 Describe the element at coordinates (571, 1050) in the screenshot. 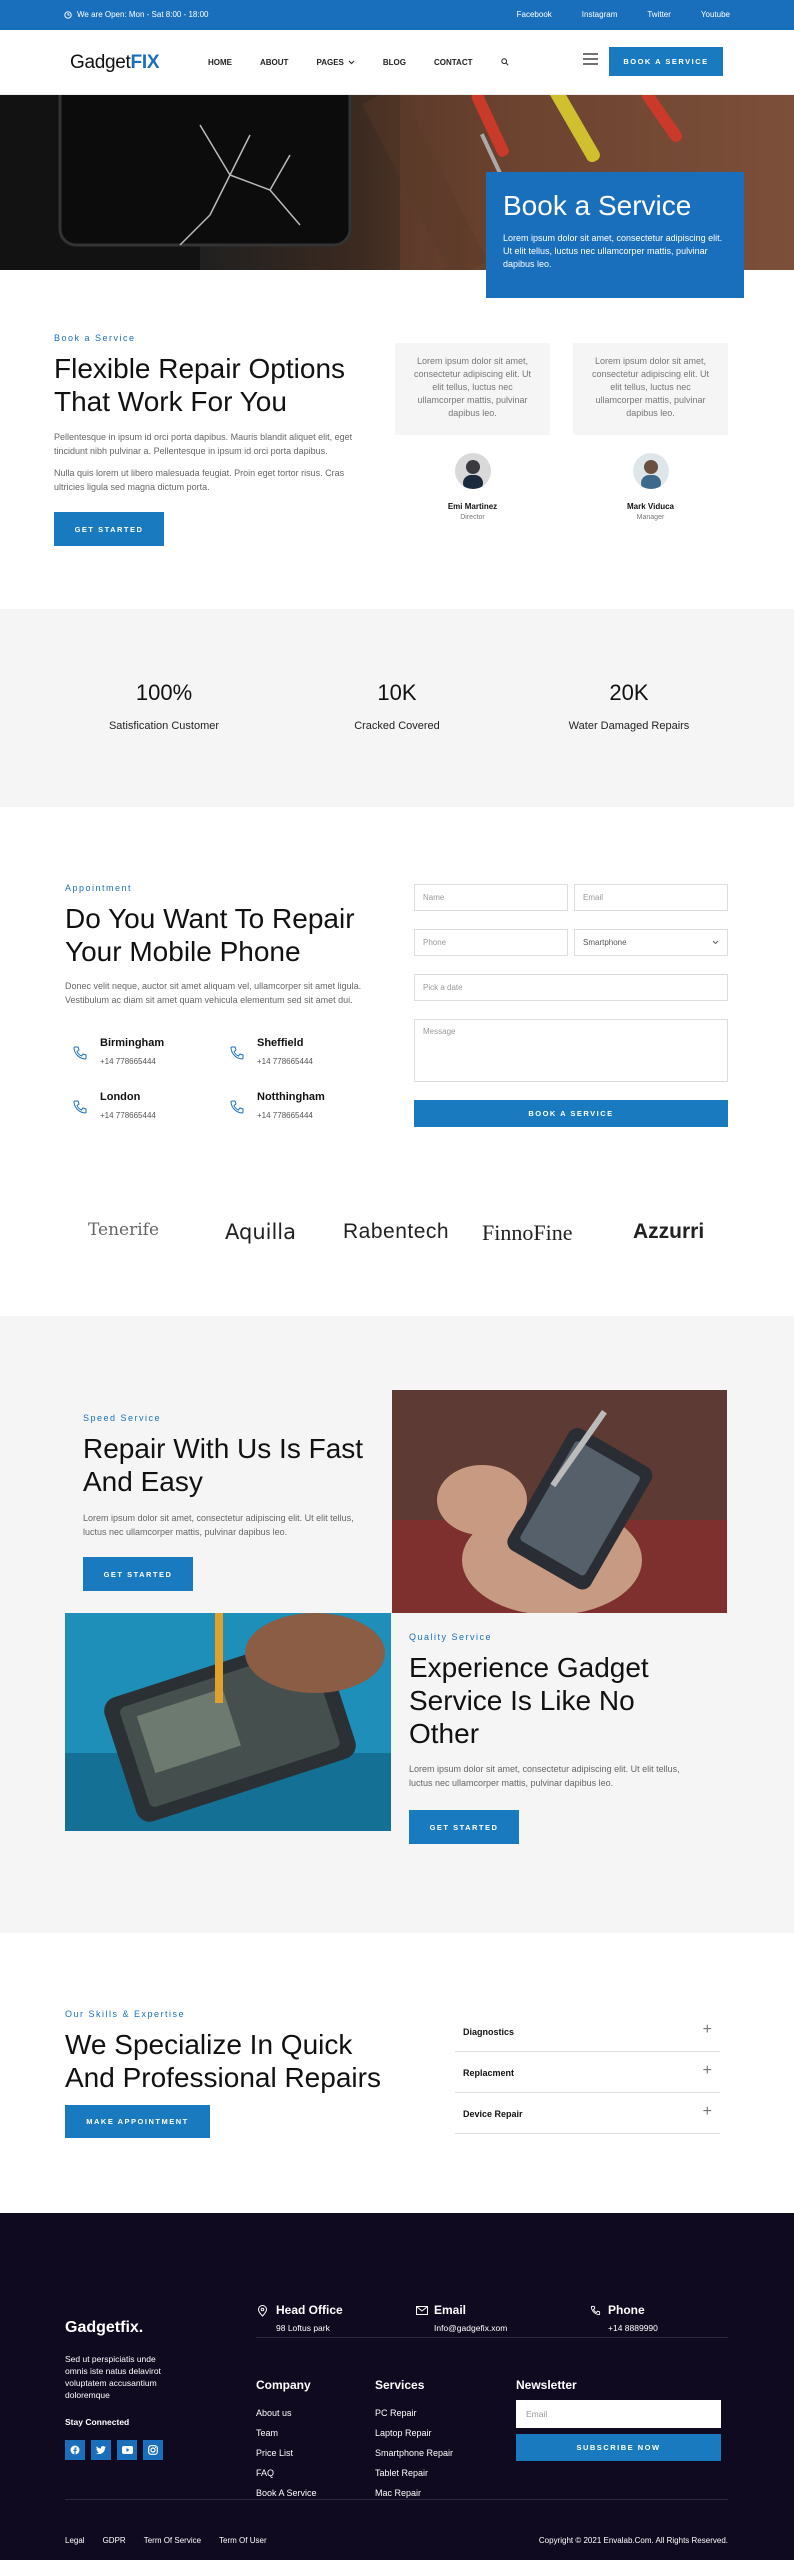

I see `message-textarea: Message` at that location.